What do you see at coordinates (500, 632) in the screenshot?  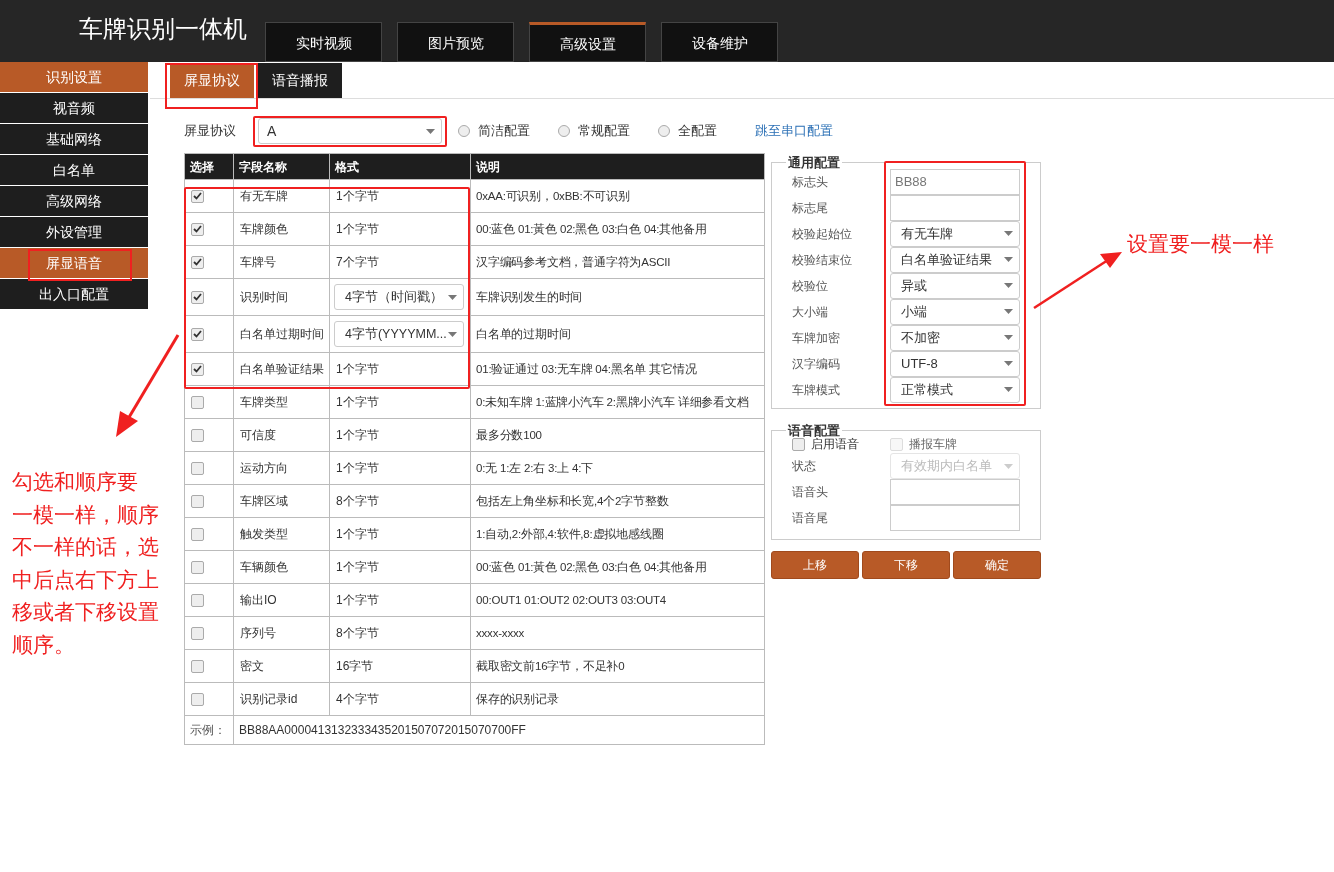 I see `field-description: xxxx-xxxx` at bounding box center [500, 632].